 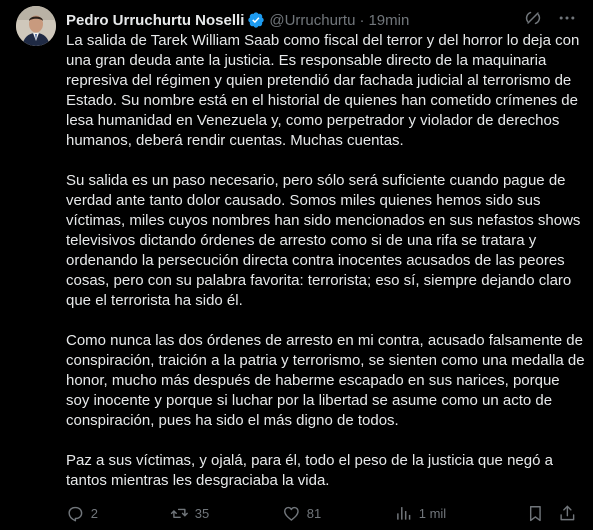 What do you see at coordinates (567, 18) in the screenshot?
I see `more-icon` at bounding box center [567, 18].